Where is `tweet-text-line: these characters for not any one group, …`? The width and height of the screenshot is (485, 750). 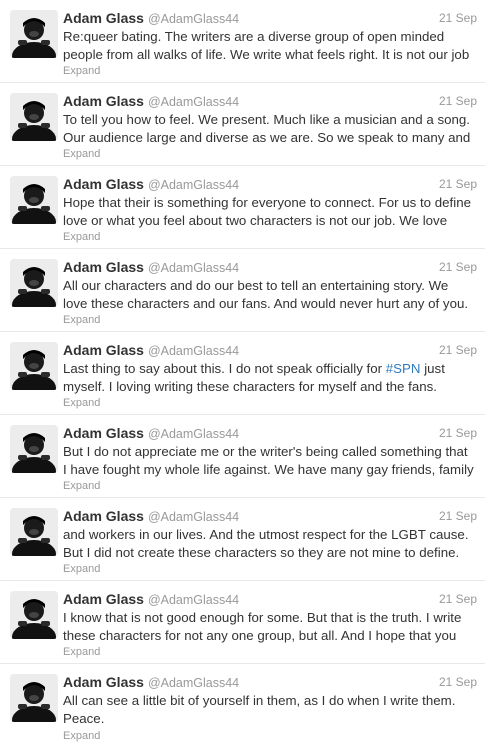 tweet-text-line: these characters for not any one group, … is located at coordinates (260, 635).